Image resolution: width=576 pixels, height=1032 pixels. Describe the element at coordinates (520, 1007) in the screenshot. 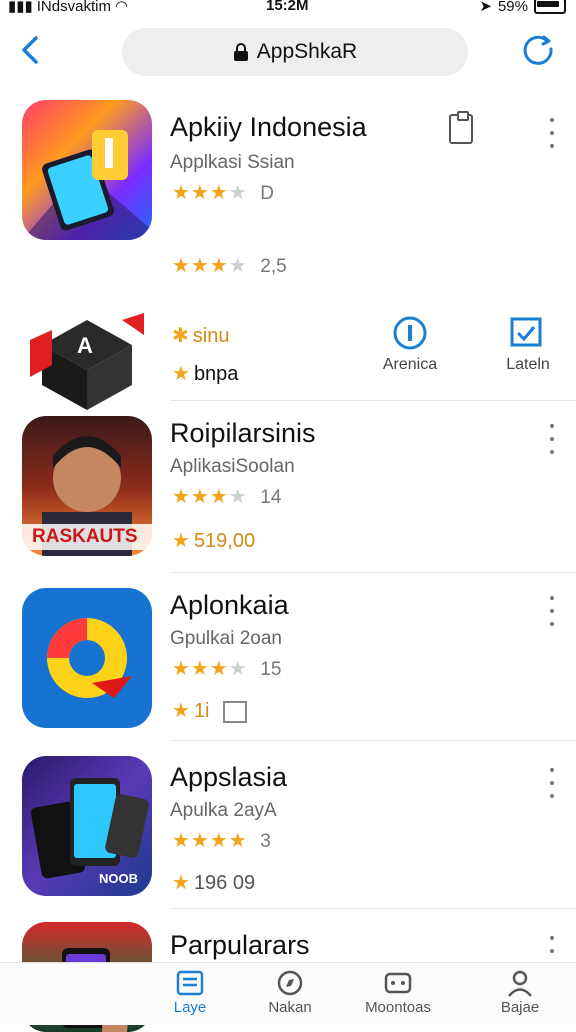

I see `tab-label: Bajae` at that location.